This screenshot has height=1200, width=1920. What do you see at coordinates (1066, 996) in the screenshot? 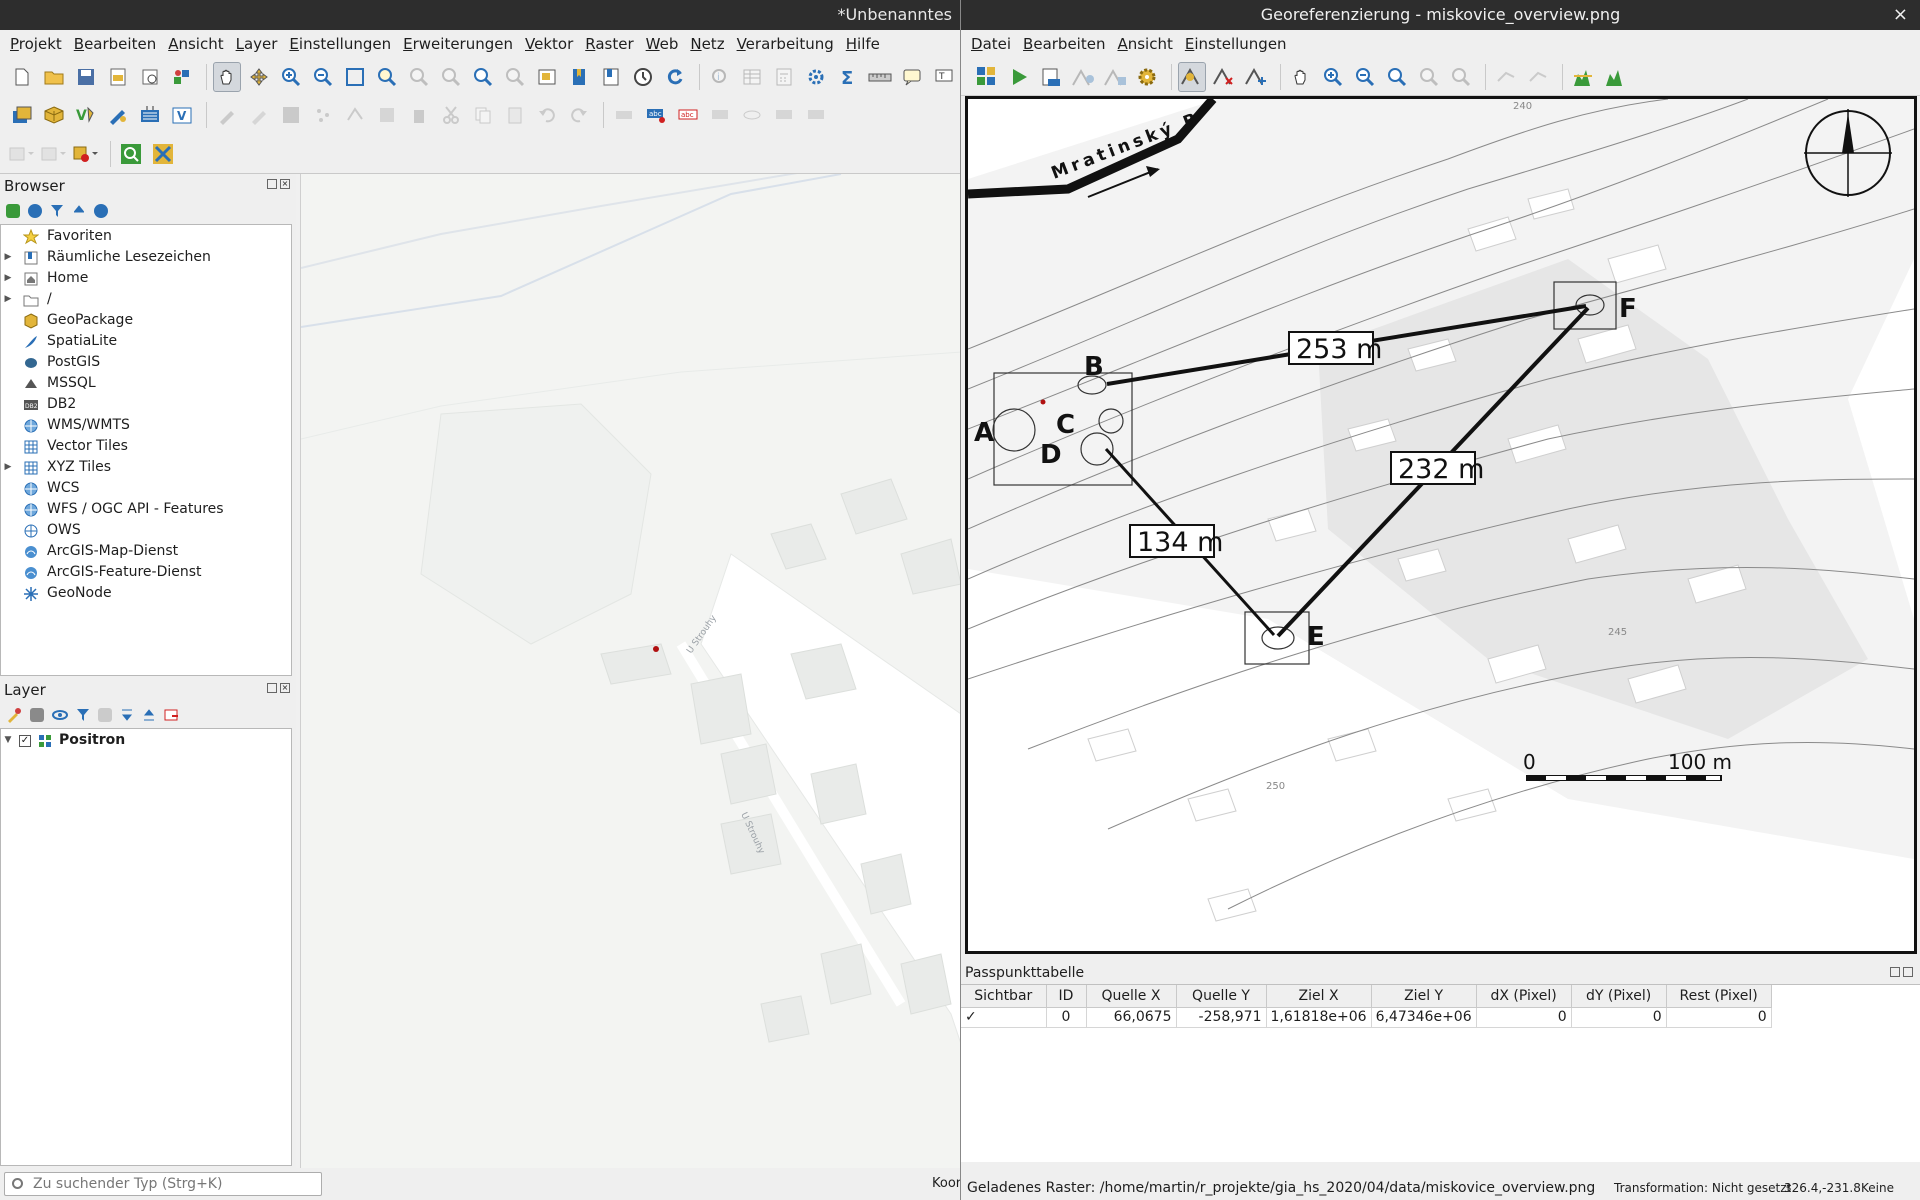
I see `column-header: ID` at bounding box center [1066, 996].